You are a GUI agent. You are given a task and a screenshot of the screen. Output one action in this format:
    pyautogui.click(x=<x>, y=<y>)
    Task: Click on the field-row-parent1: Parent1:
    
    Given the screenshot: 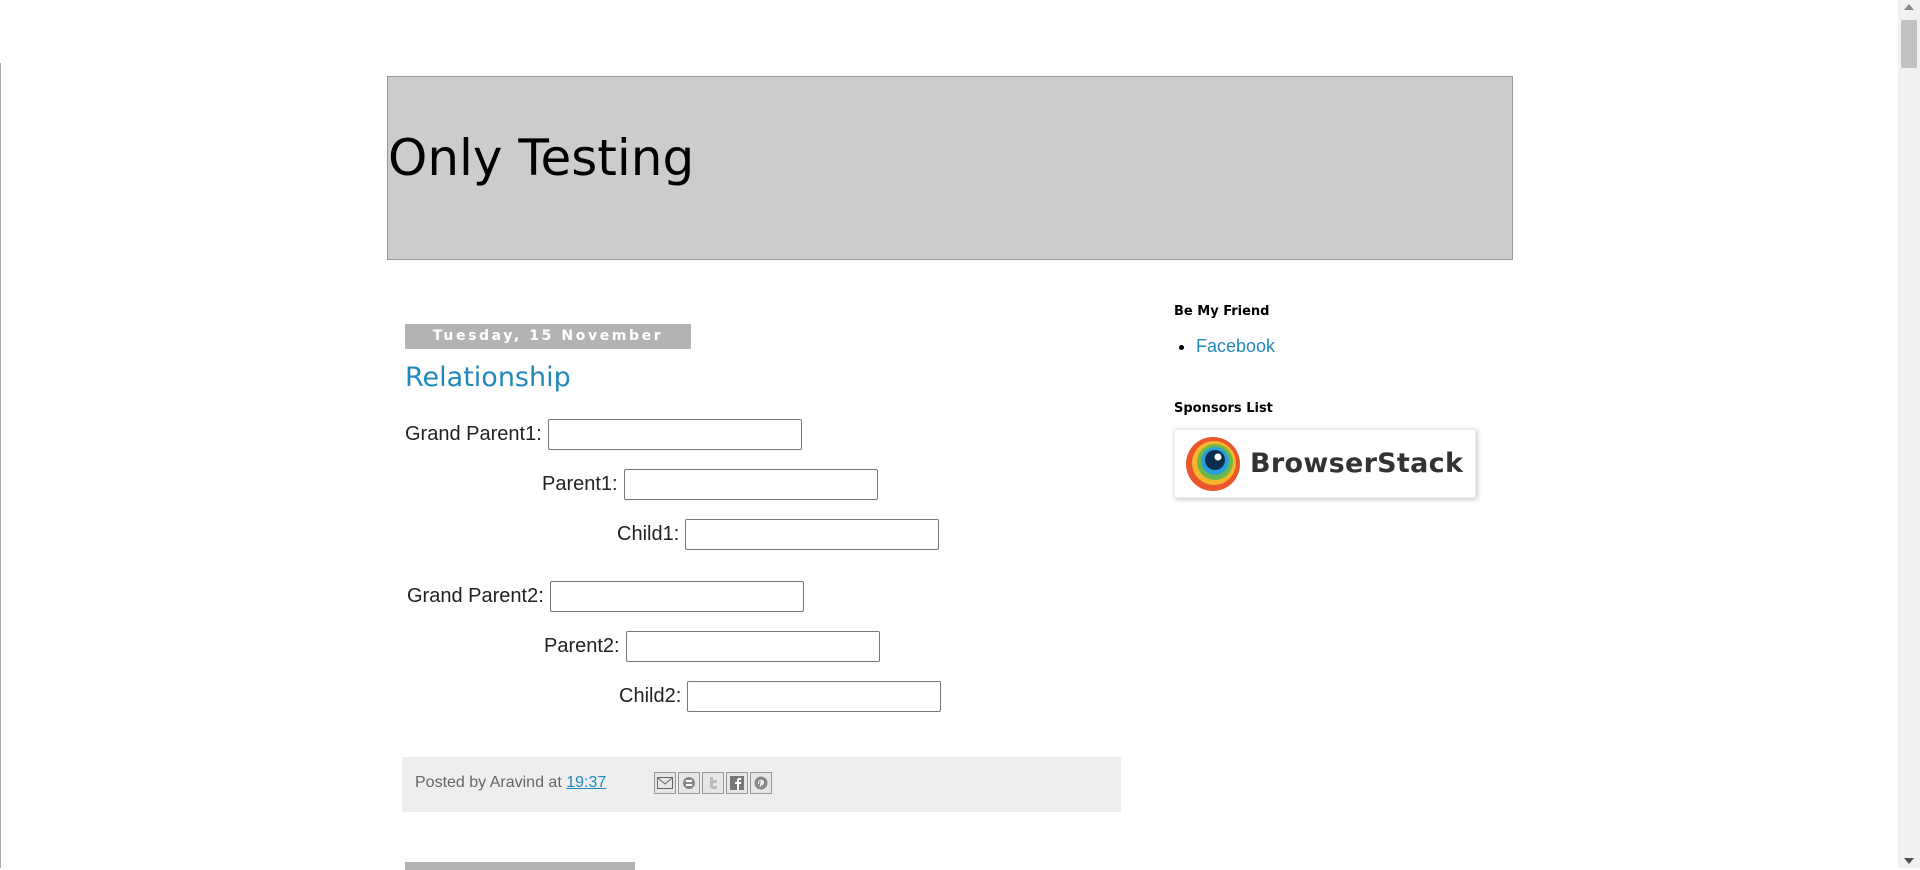 What is the action you would take?
    pyautogui.click(x=710, y=484)
    